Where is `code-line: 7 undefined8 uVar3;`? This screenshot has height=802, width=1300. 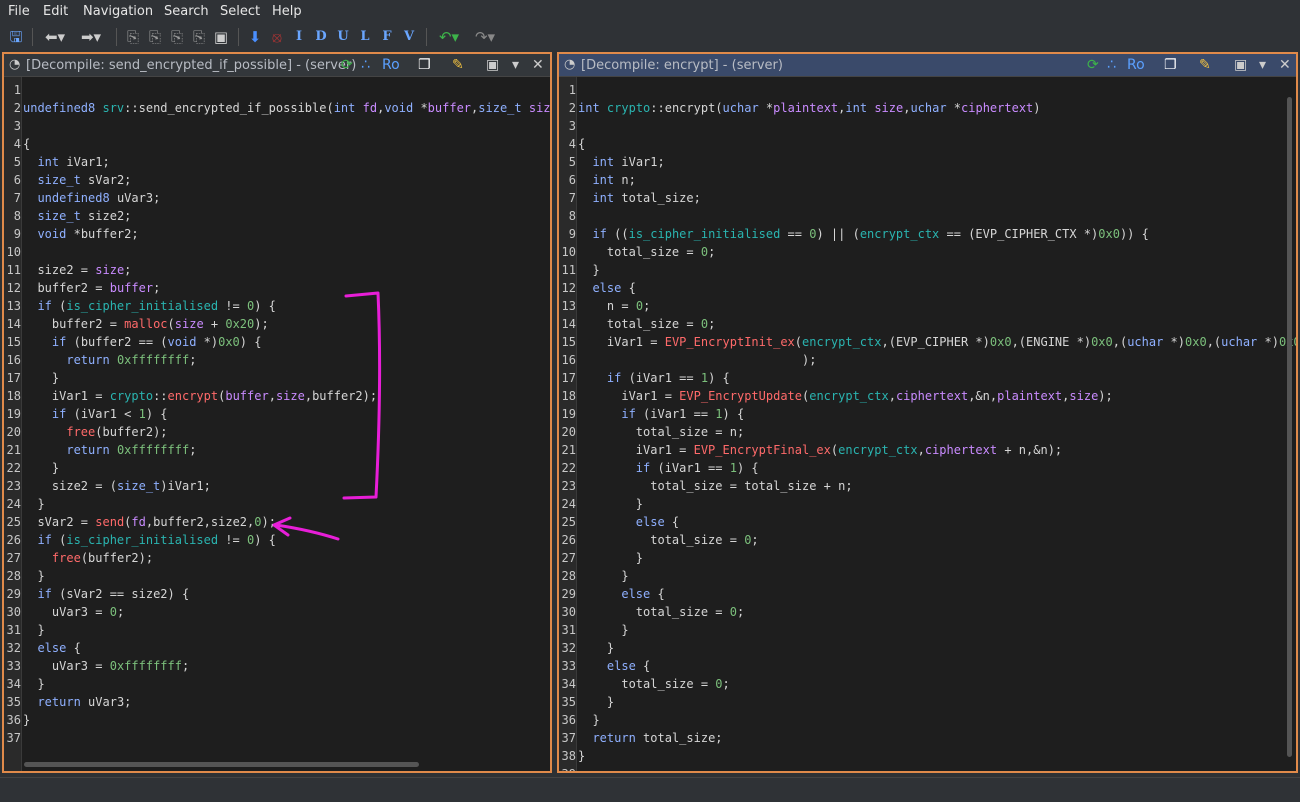 code-line: 7 undefined8 uVar3; is located at coordinates (277, 198).